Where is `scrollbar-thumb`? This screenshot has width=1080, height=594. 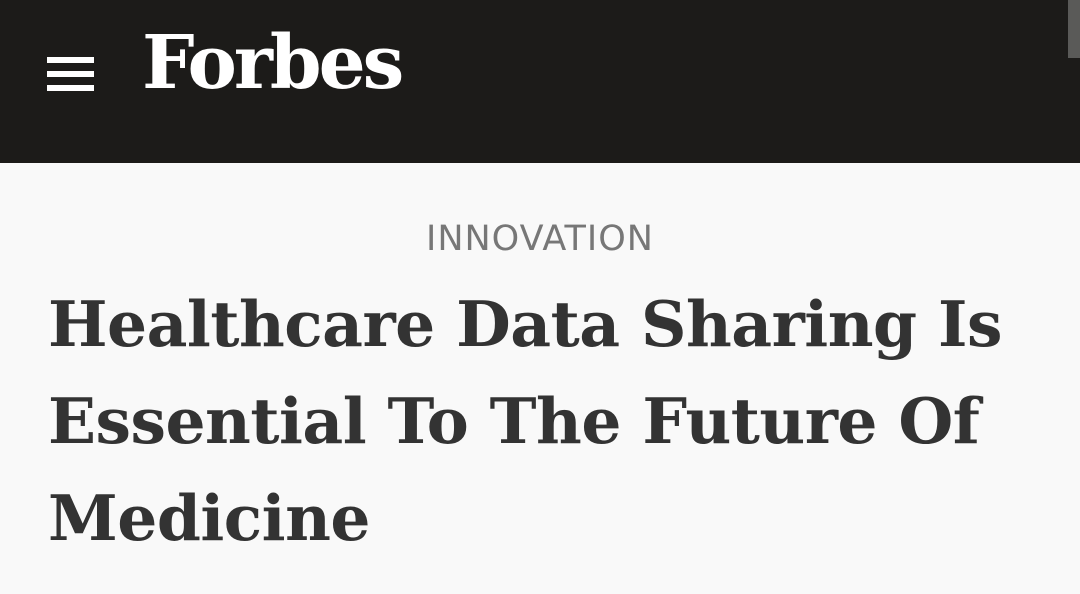
scrollbar-thumb is located at coordinates (1074, 29).